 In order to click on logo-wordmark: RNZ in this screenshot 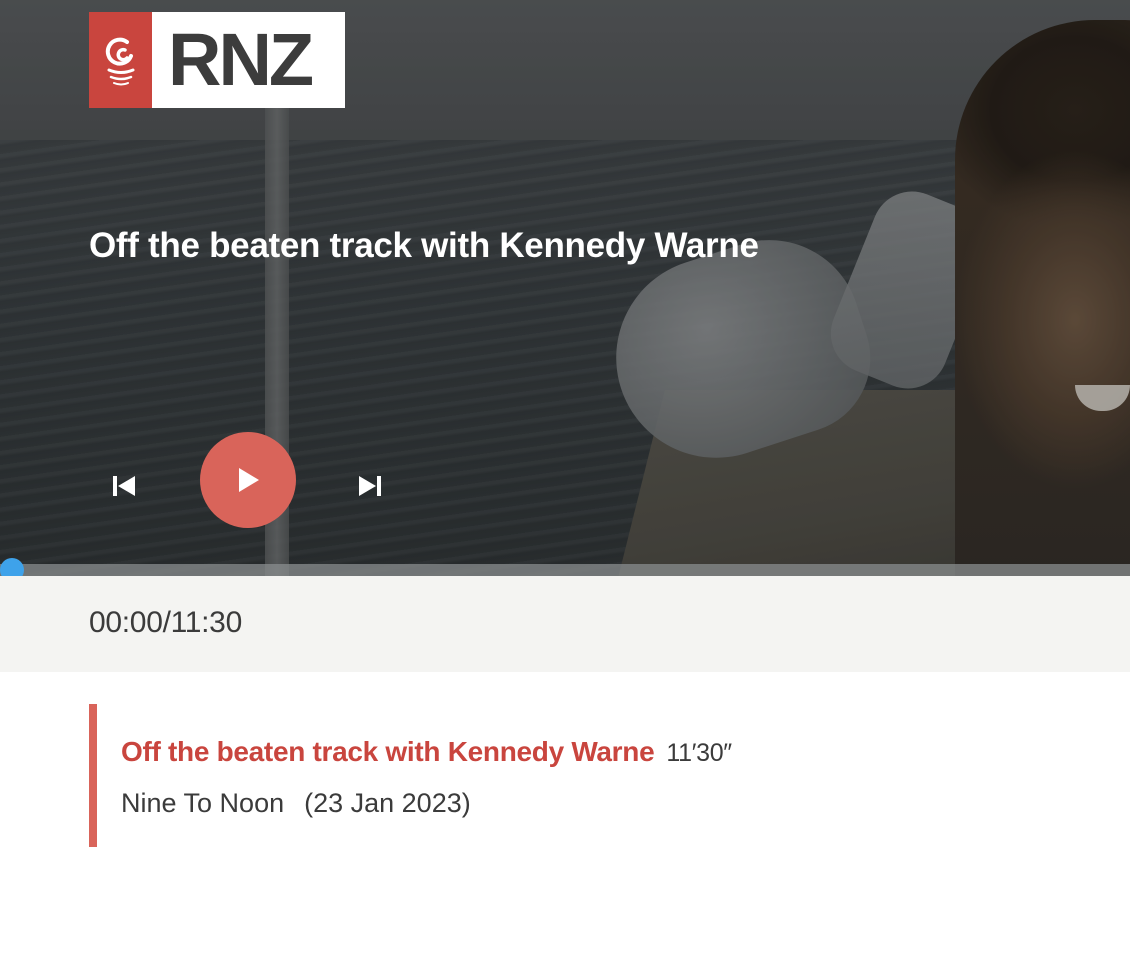, I will do `click(241, 59)`.